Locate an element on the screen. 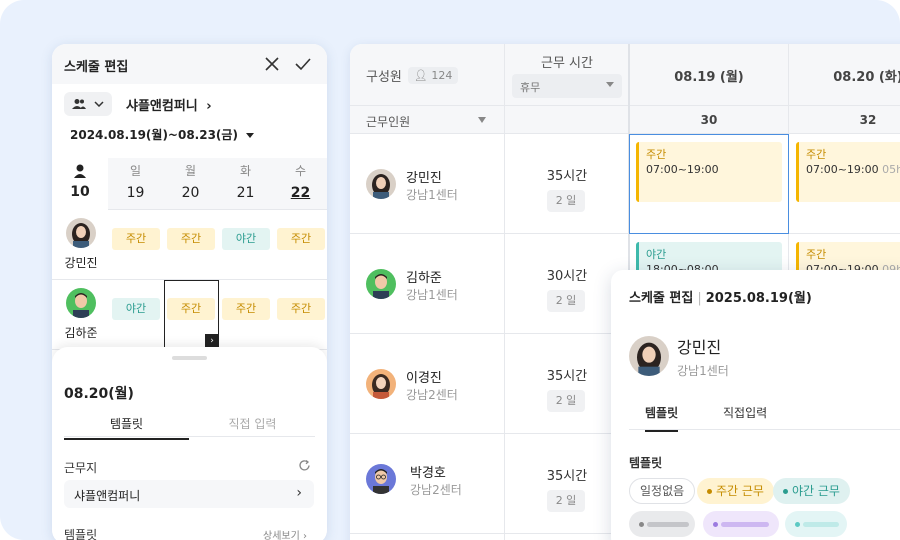 This screenshot has width=900, height=540. chip-day-label: 주간 근무 is located at coordinates (740, 491).